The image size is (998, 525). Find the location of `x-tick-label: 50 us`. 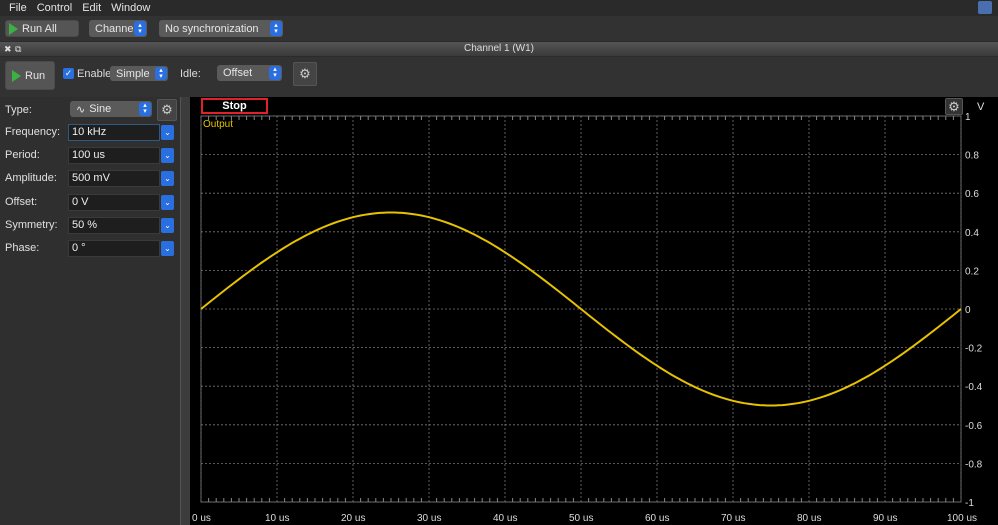

x-tick-label: 50 us is located at coordinates (581, 518).